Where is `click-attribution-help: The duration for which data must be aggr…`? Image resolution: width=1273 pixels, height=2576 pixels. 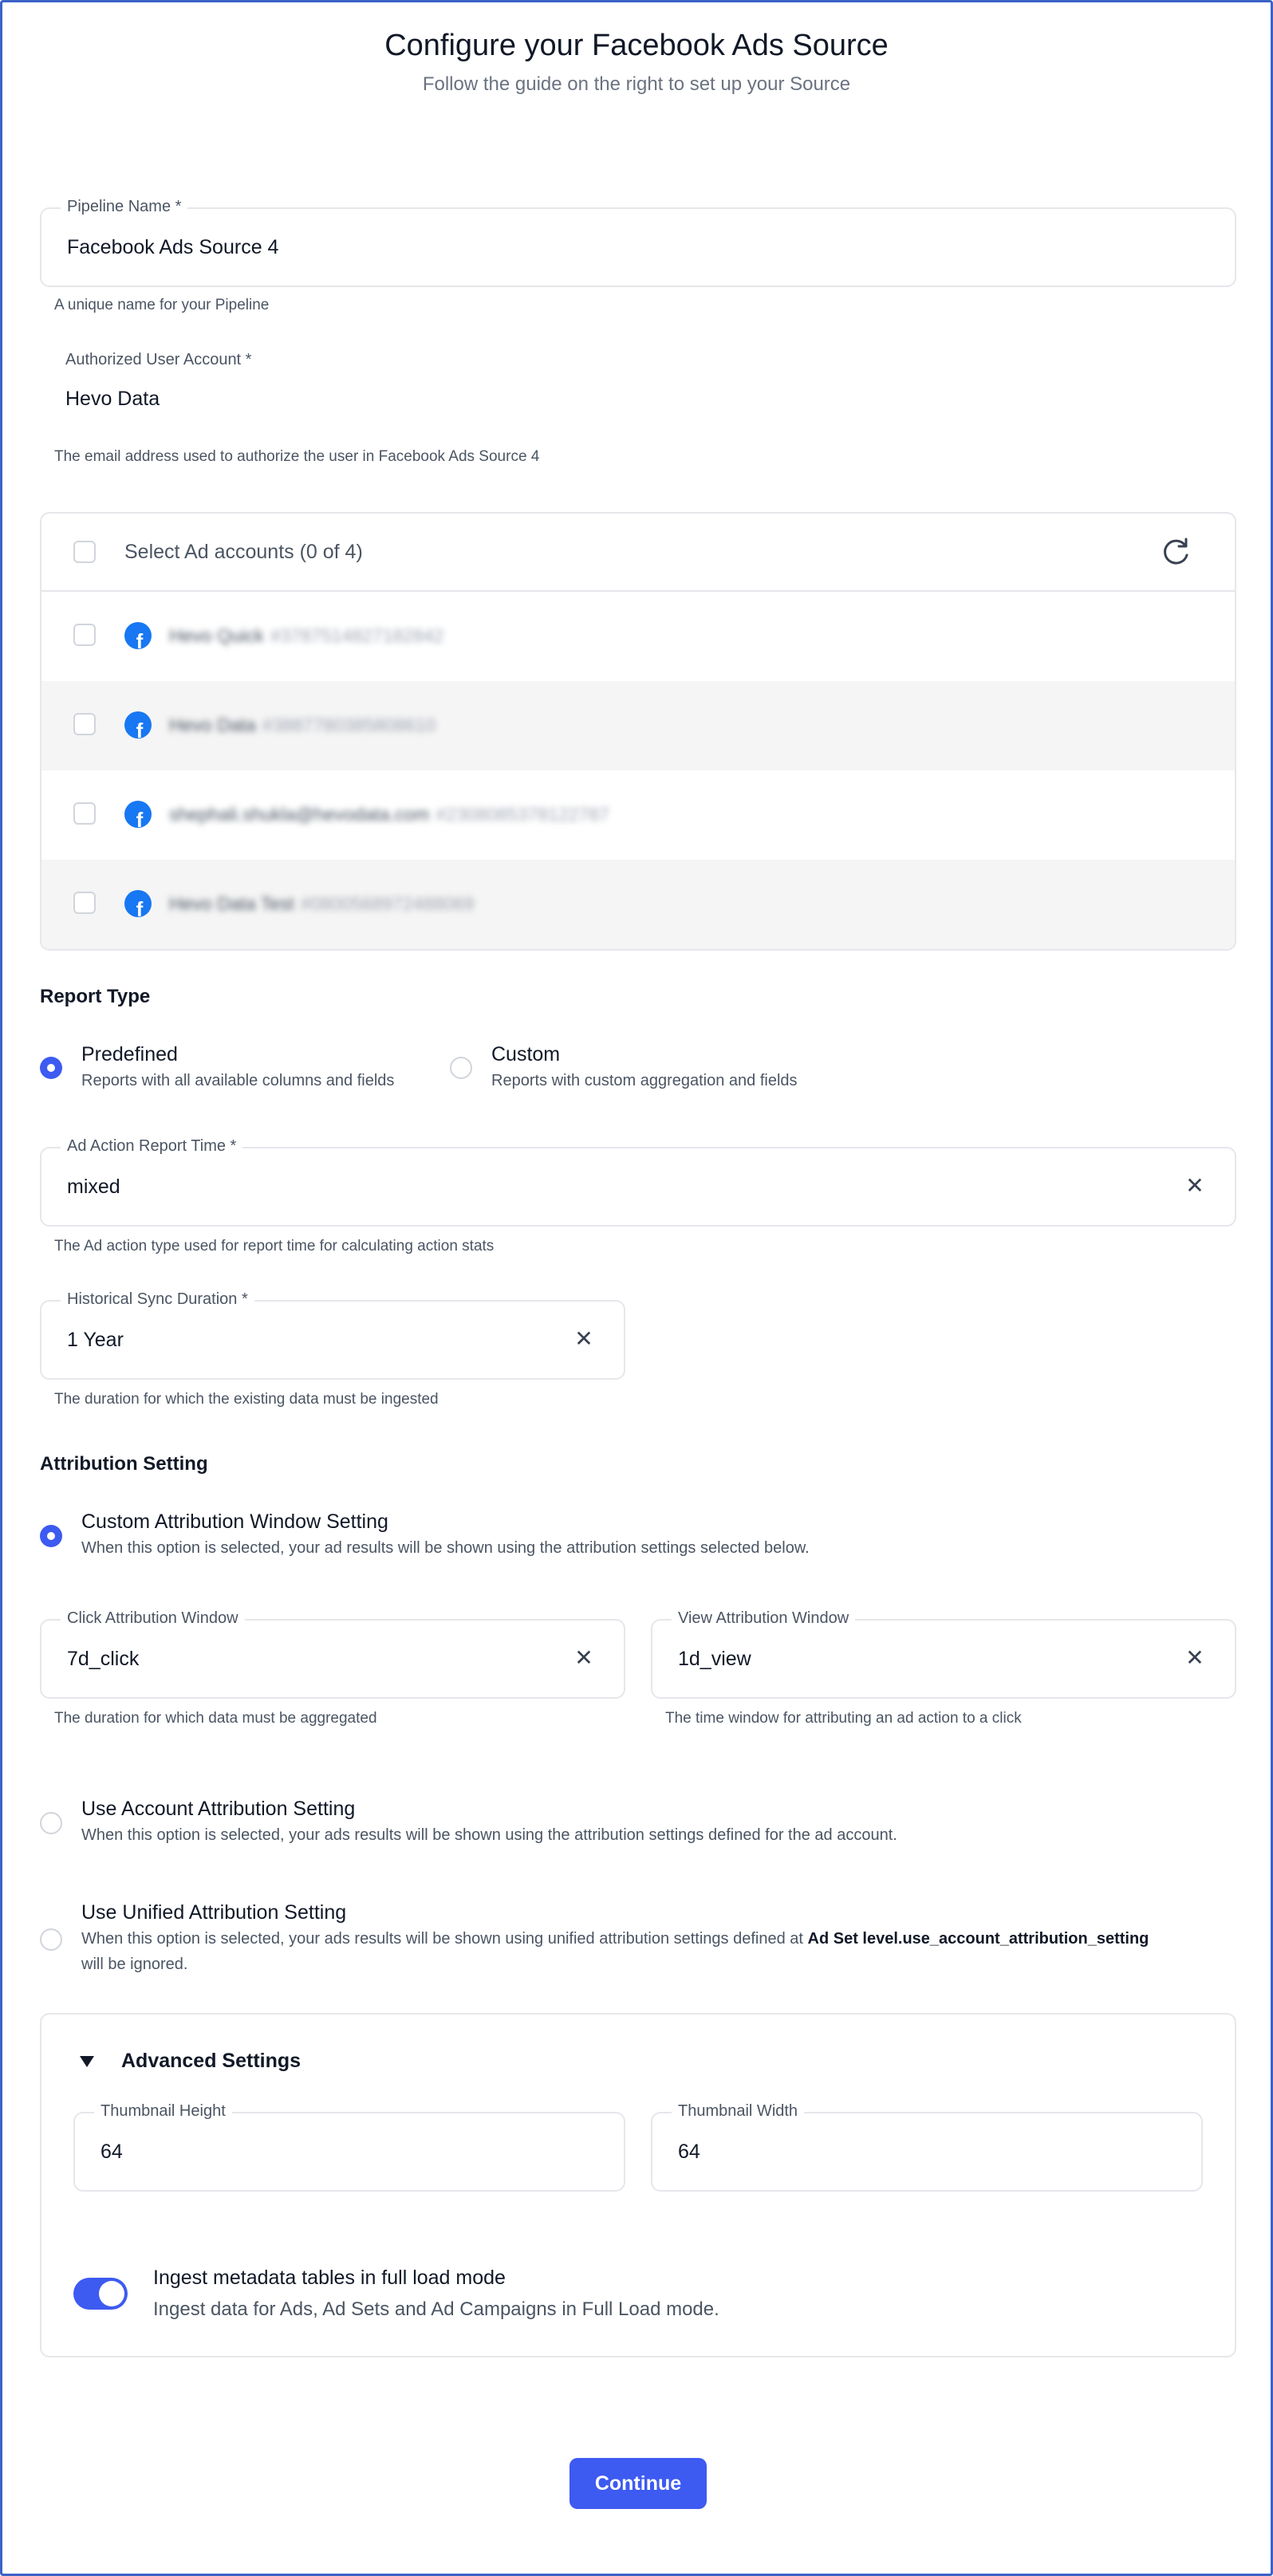 click-attribution-help: The duration for which data must be aggr… is located at coordinates (215, 1718).